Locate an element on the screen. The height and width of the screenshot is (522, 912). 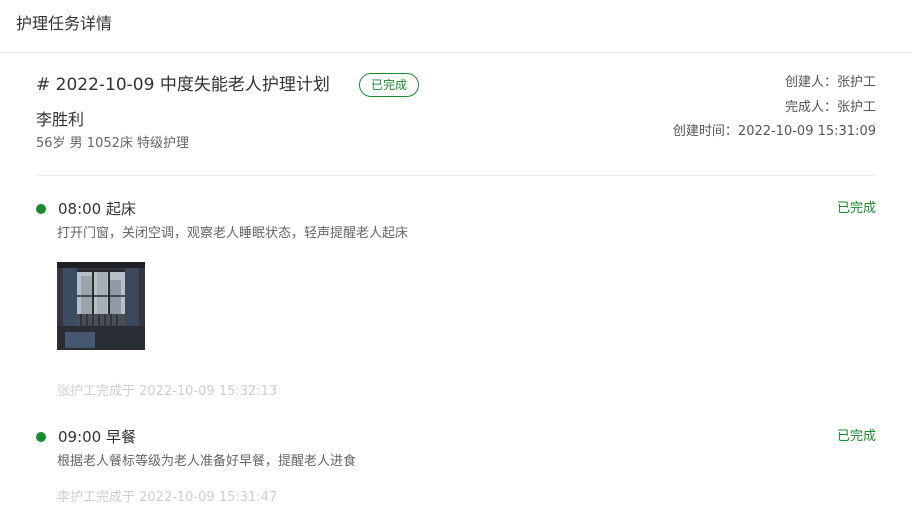
task-photo-thumbnail is located at coordinates (101, 306).